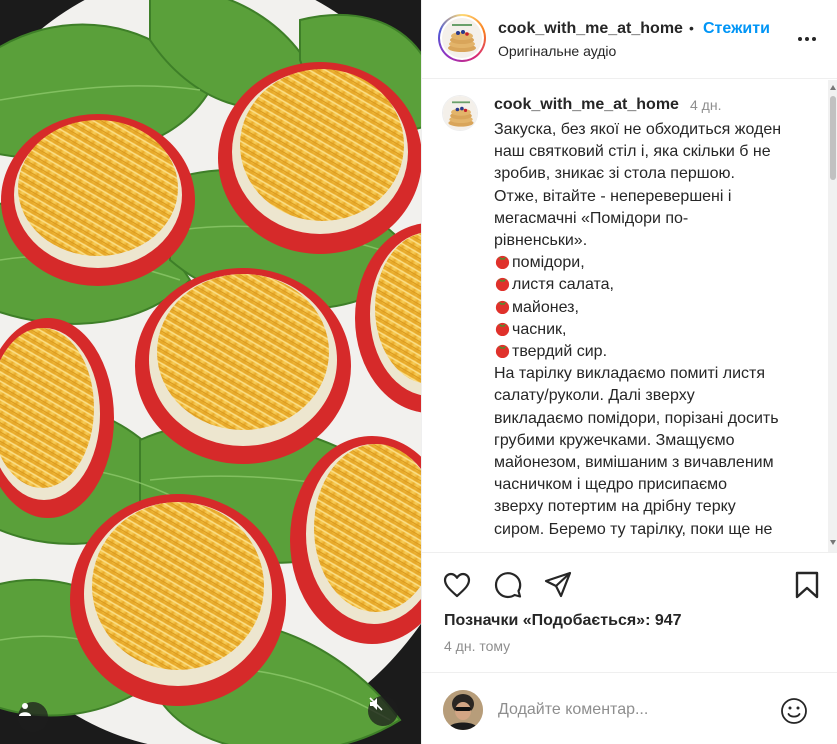 Image resolution: width=837 pixels, height=744 pixels. Describe the element at coordinates (629, 552) in the screenshot. I see `divider` at that location.